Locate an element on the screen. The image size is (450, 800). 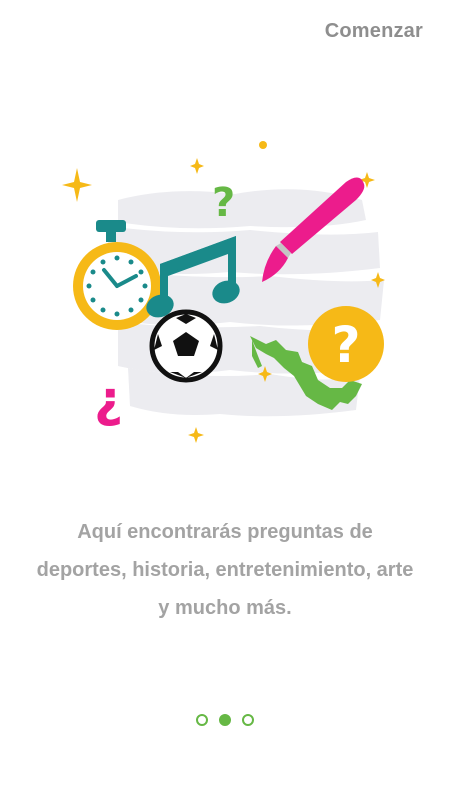
soccer-ball-icon is located at coordinates (186, 346).